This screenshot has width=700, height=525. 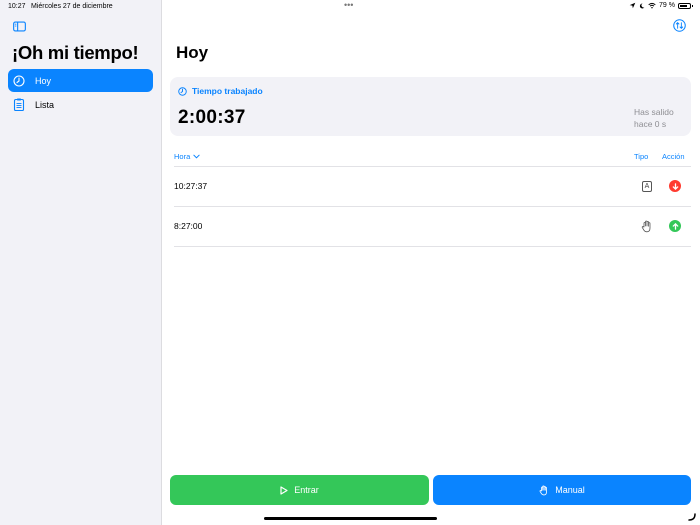 I want to click on battery-percent: 79 %, so click(x=667, y=5).